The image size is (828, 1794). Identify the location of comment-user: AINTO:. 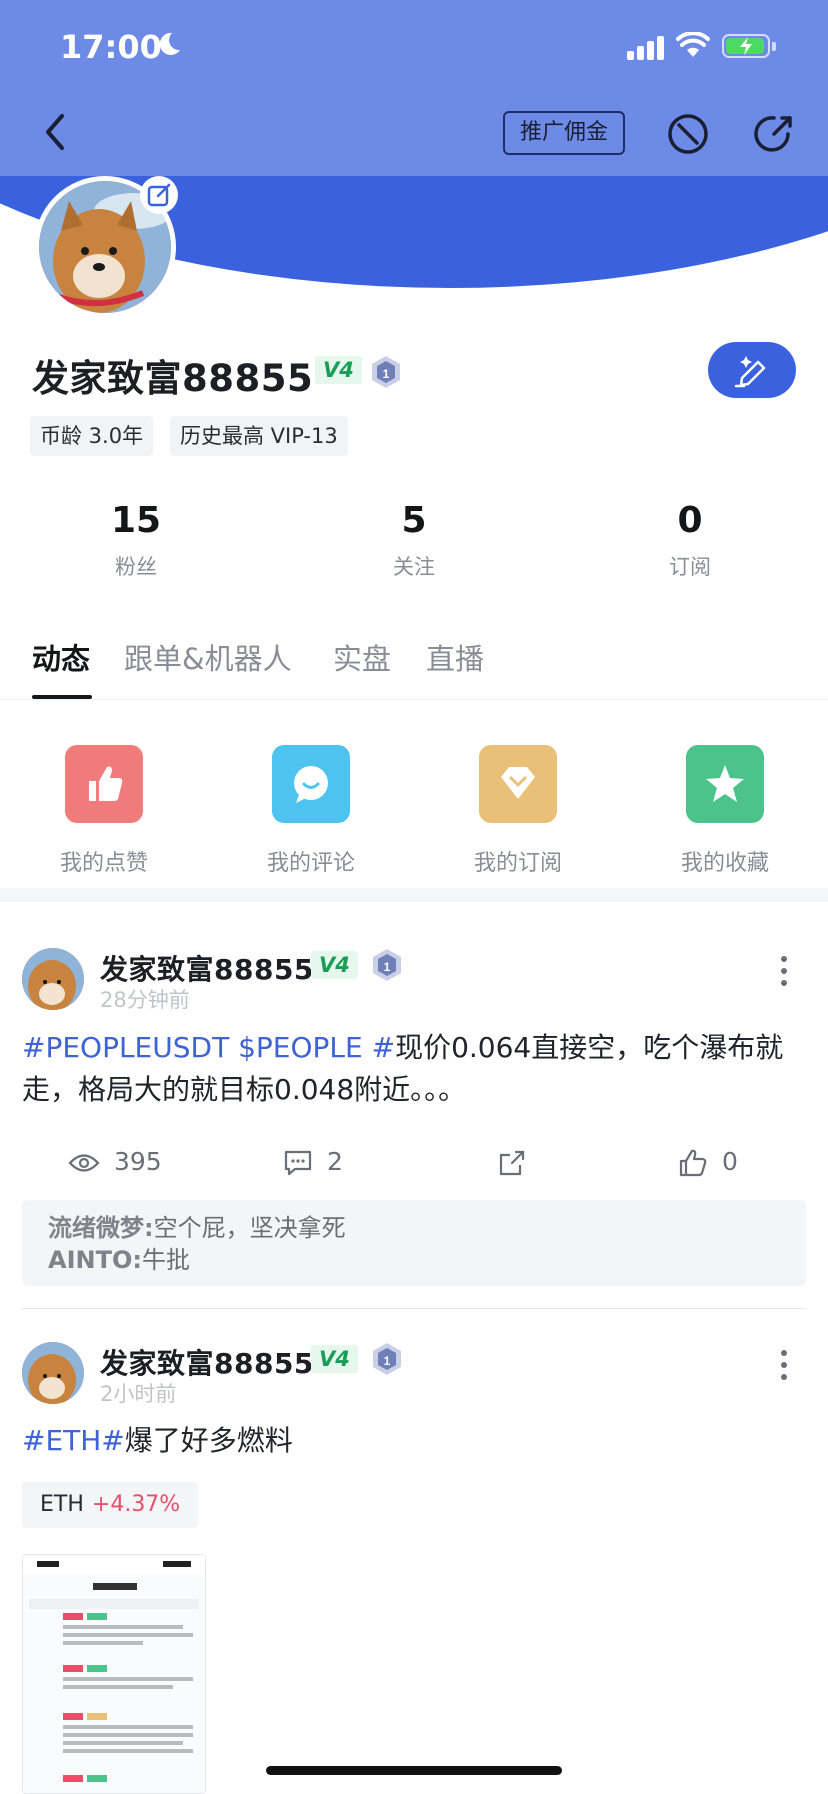
(95, 1260).